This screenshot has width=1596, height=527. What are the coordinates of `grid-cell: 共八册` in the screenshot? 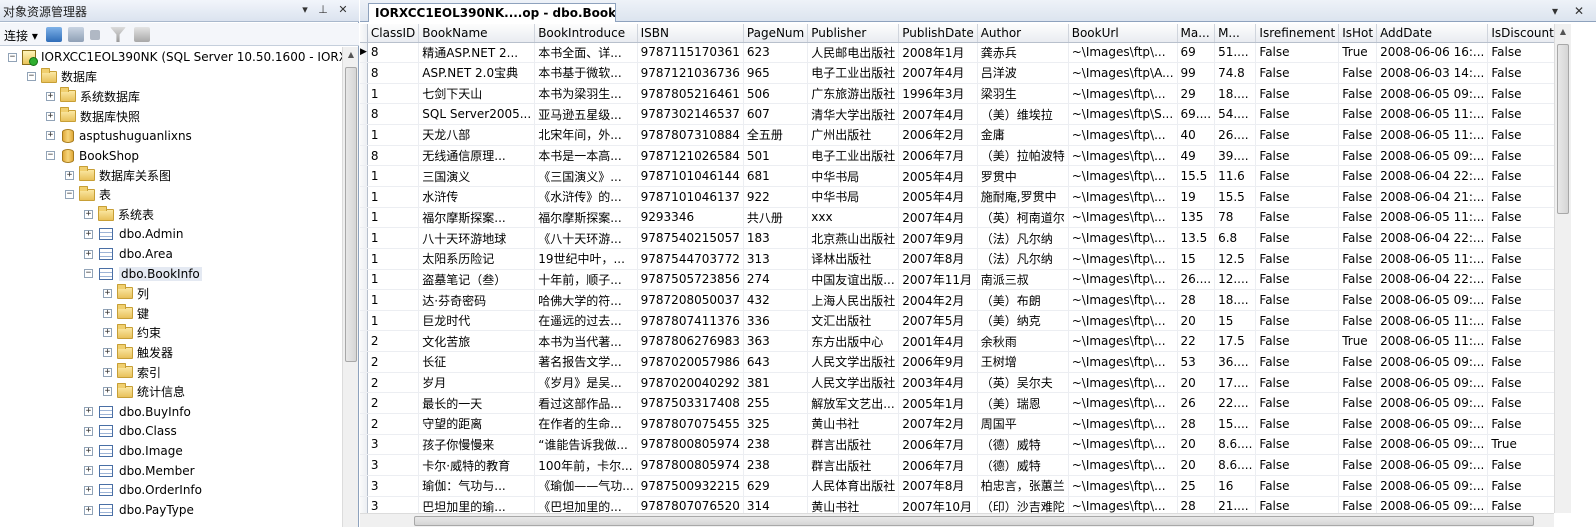 It's located at (776, 218).